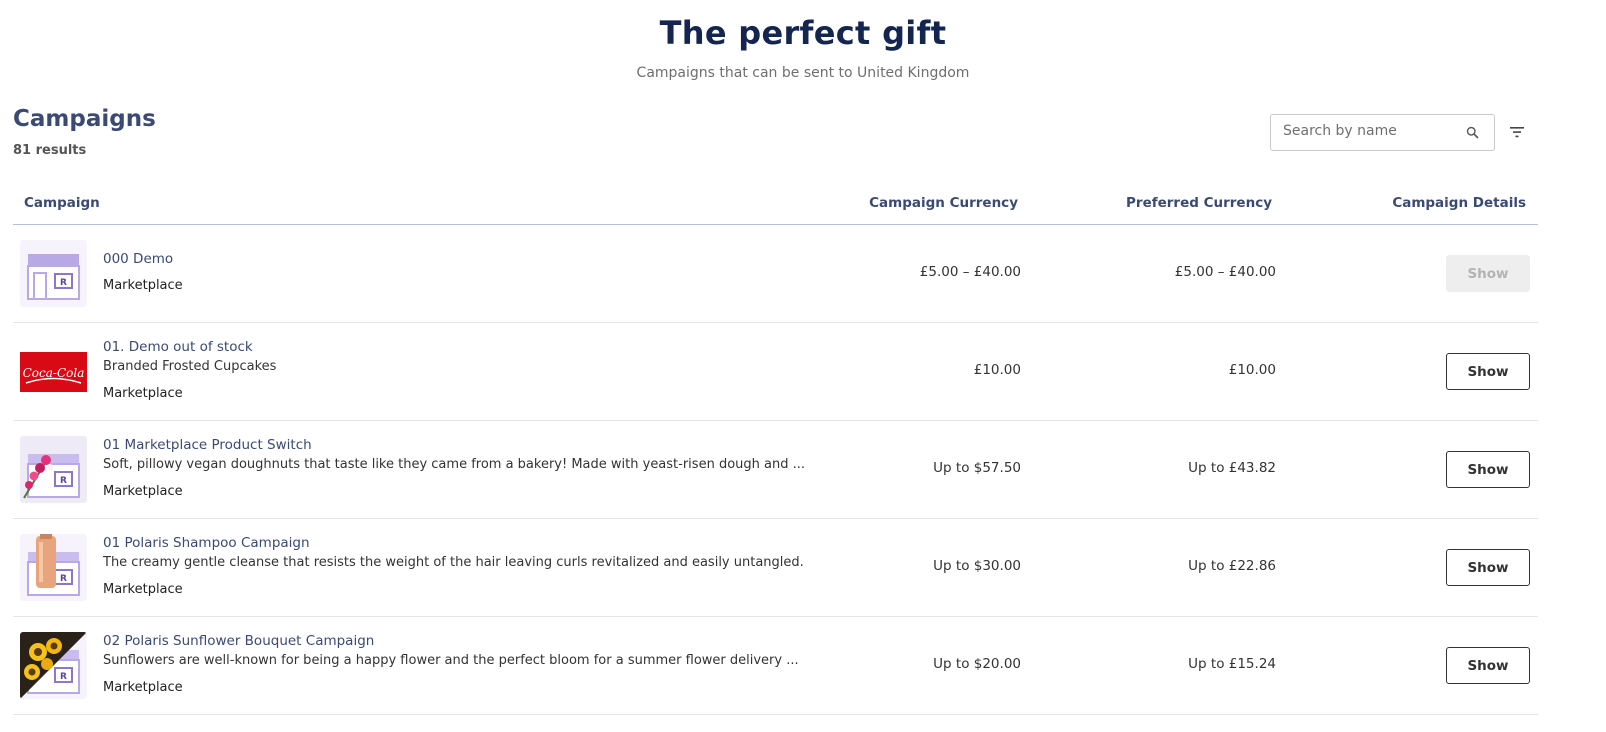  Describe the element at coordinates (1232, 664) in the screenshot. I see `preferred-currency: Up to £15.24` at that location.